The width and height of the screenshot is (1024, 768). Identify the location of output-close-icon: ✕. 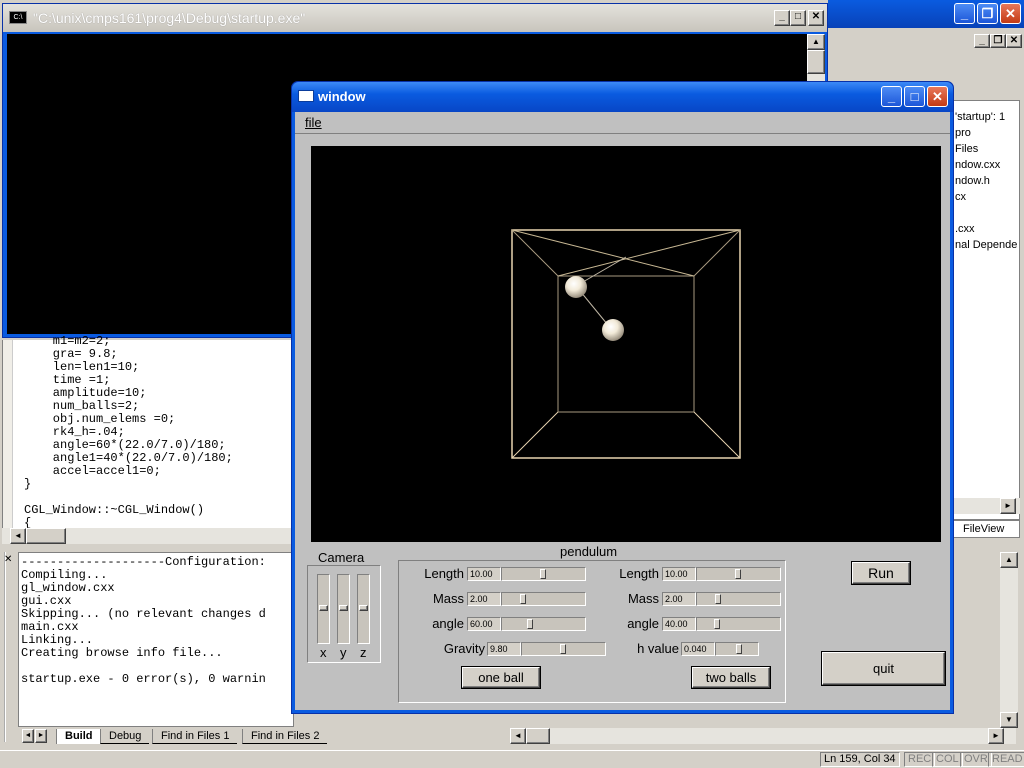
(8, 559).